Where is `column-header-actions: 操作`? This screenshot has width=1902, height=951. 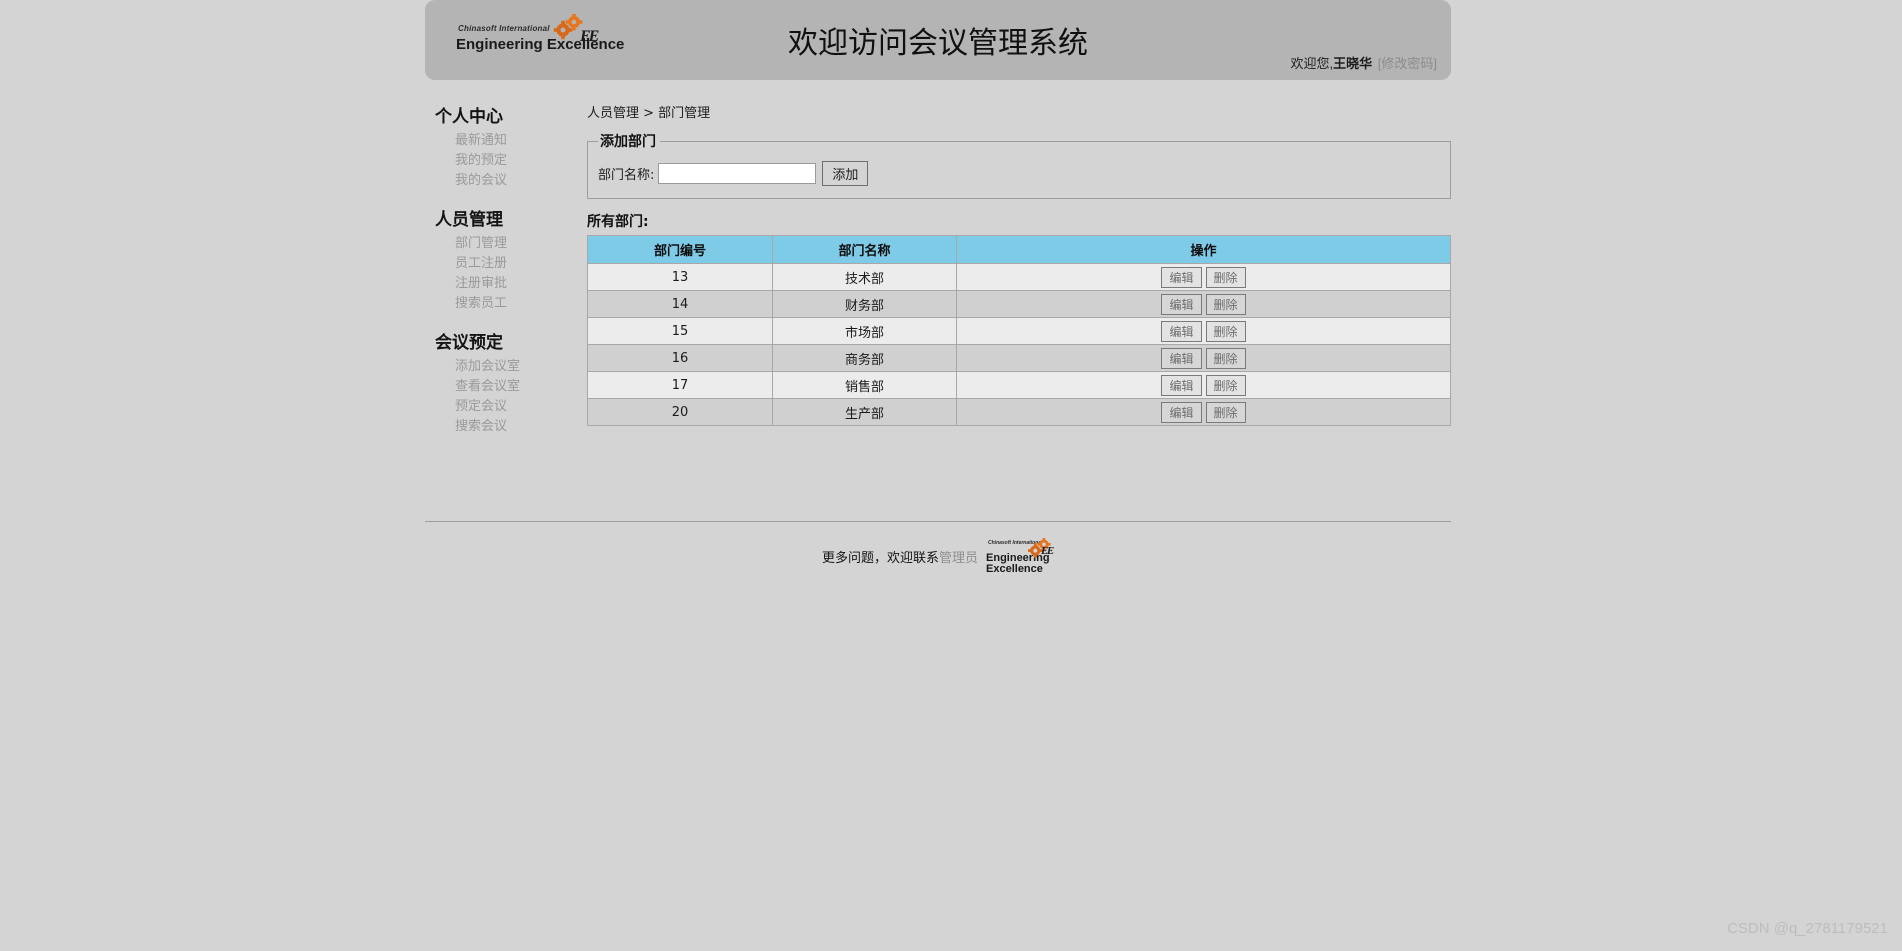
column-header-actions: 操作 is located at coordinates (1203, 249).